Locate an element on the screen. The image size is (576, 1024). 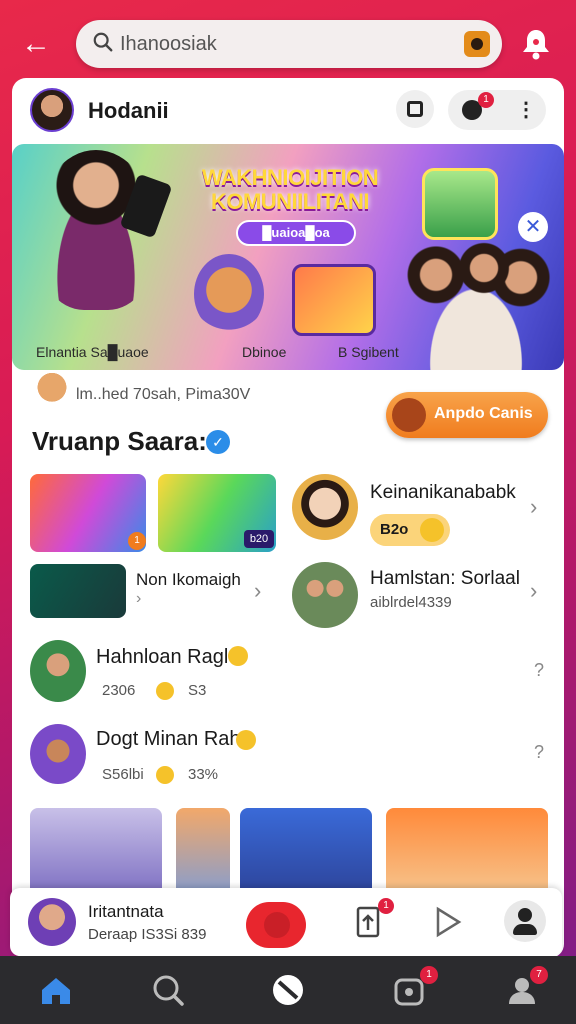
play-icon is located at coordinates (448, 922).